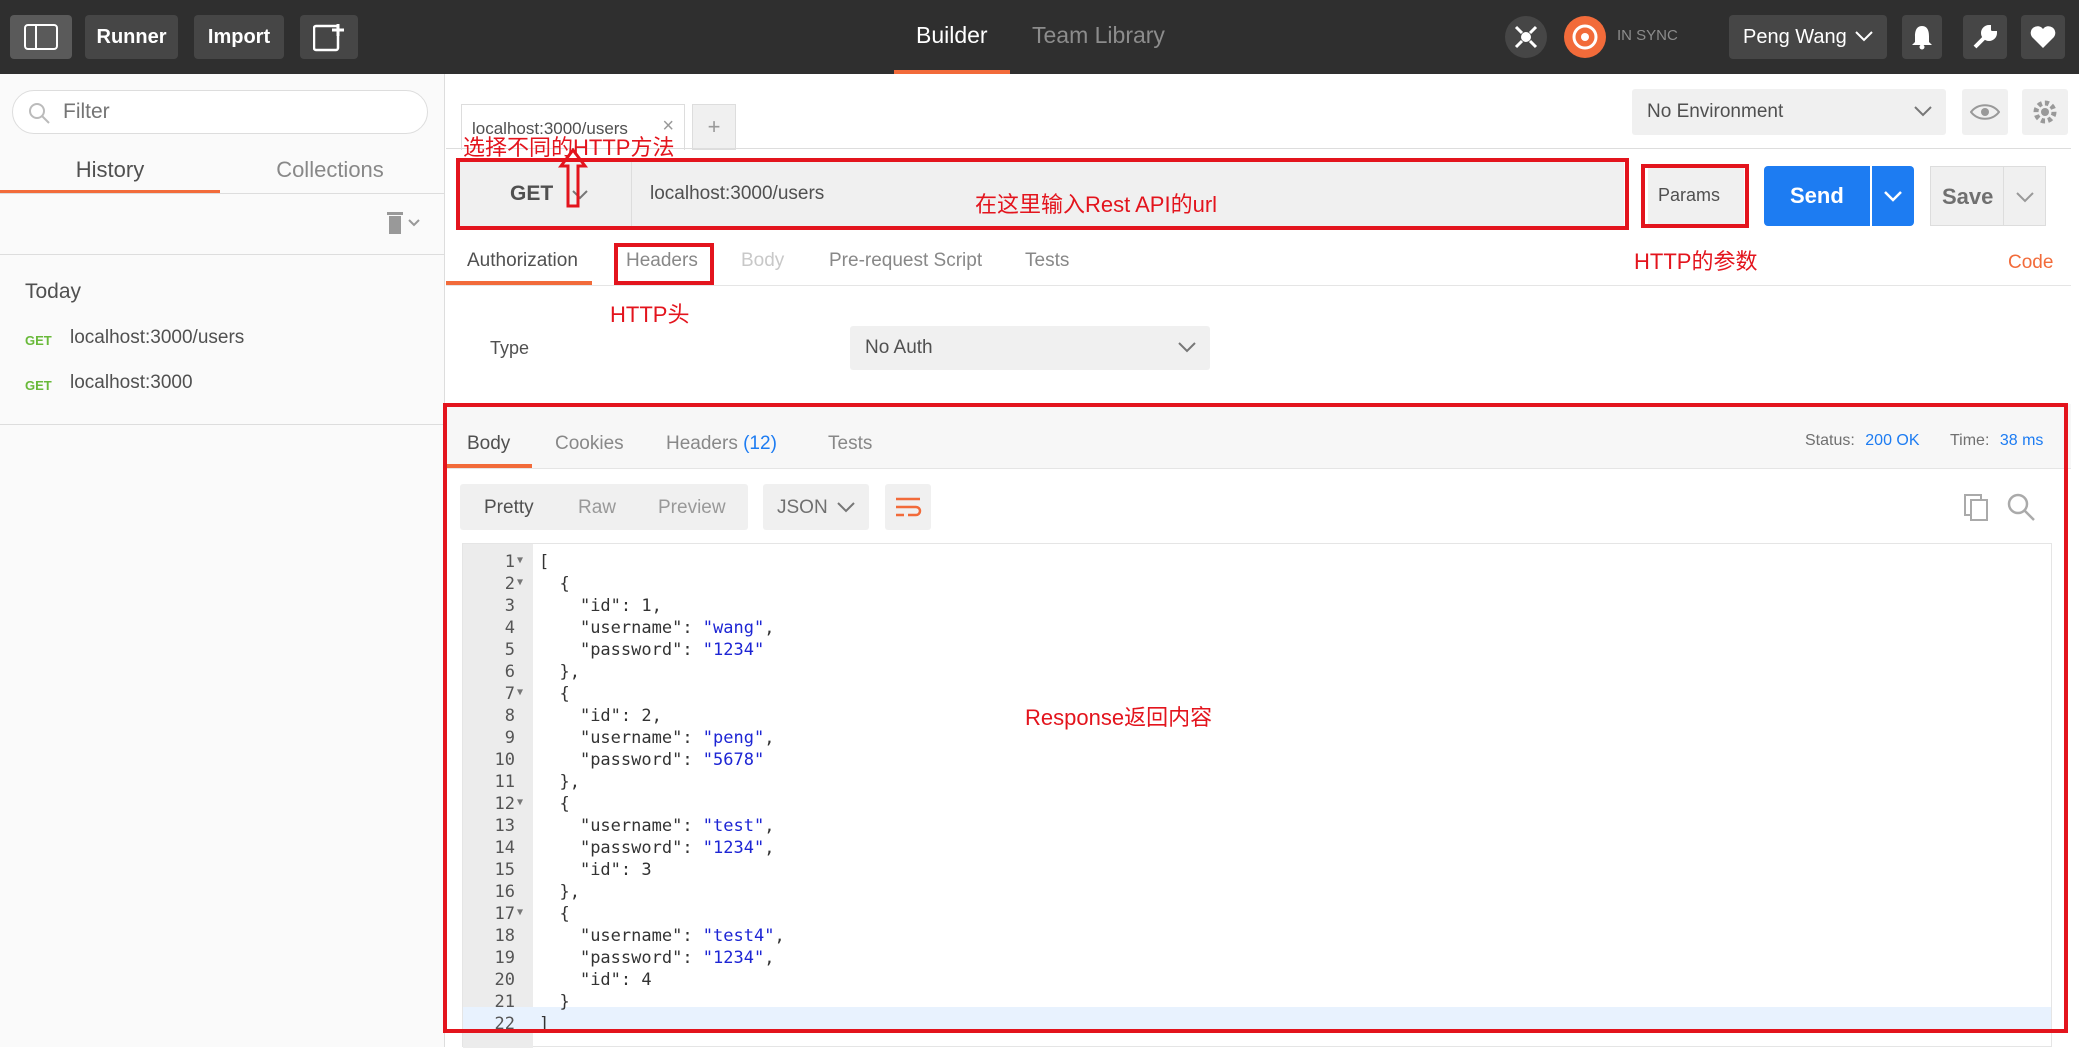 The width and height of the screenshot is (2079, 1048). I want to click on filter-field, so click(220, 112).